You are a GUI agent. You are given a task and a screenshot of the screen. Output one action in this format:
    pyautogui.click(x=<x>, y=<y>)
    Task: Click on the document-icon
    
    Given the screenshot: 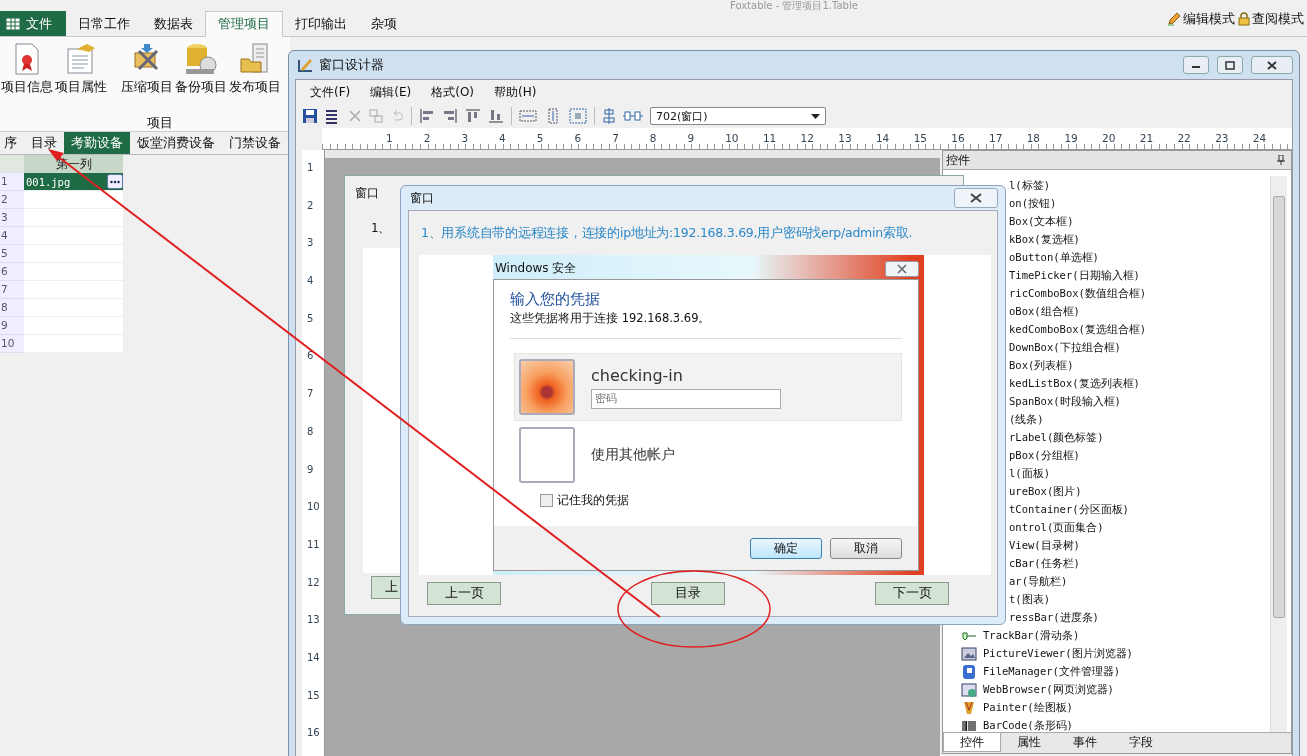 What is the action you would take?
    pyautogui.click(x=81, y=59)
    